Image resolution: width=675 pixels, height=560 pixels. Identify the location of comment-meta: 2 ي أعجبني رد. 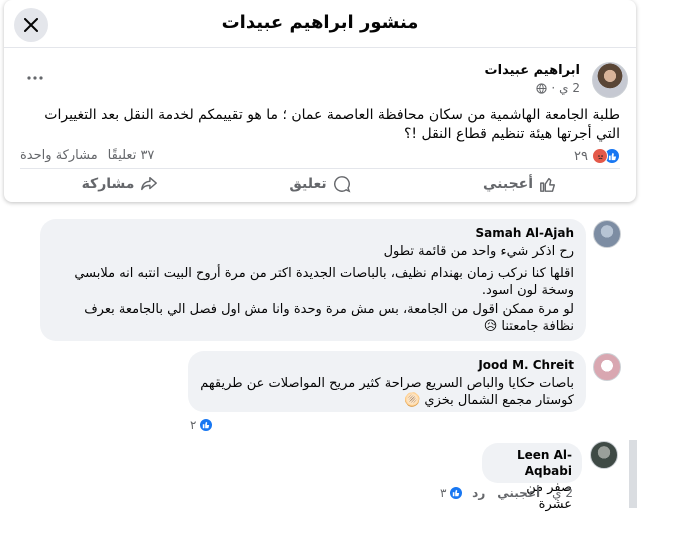
(522, 493).